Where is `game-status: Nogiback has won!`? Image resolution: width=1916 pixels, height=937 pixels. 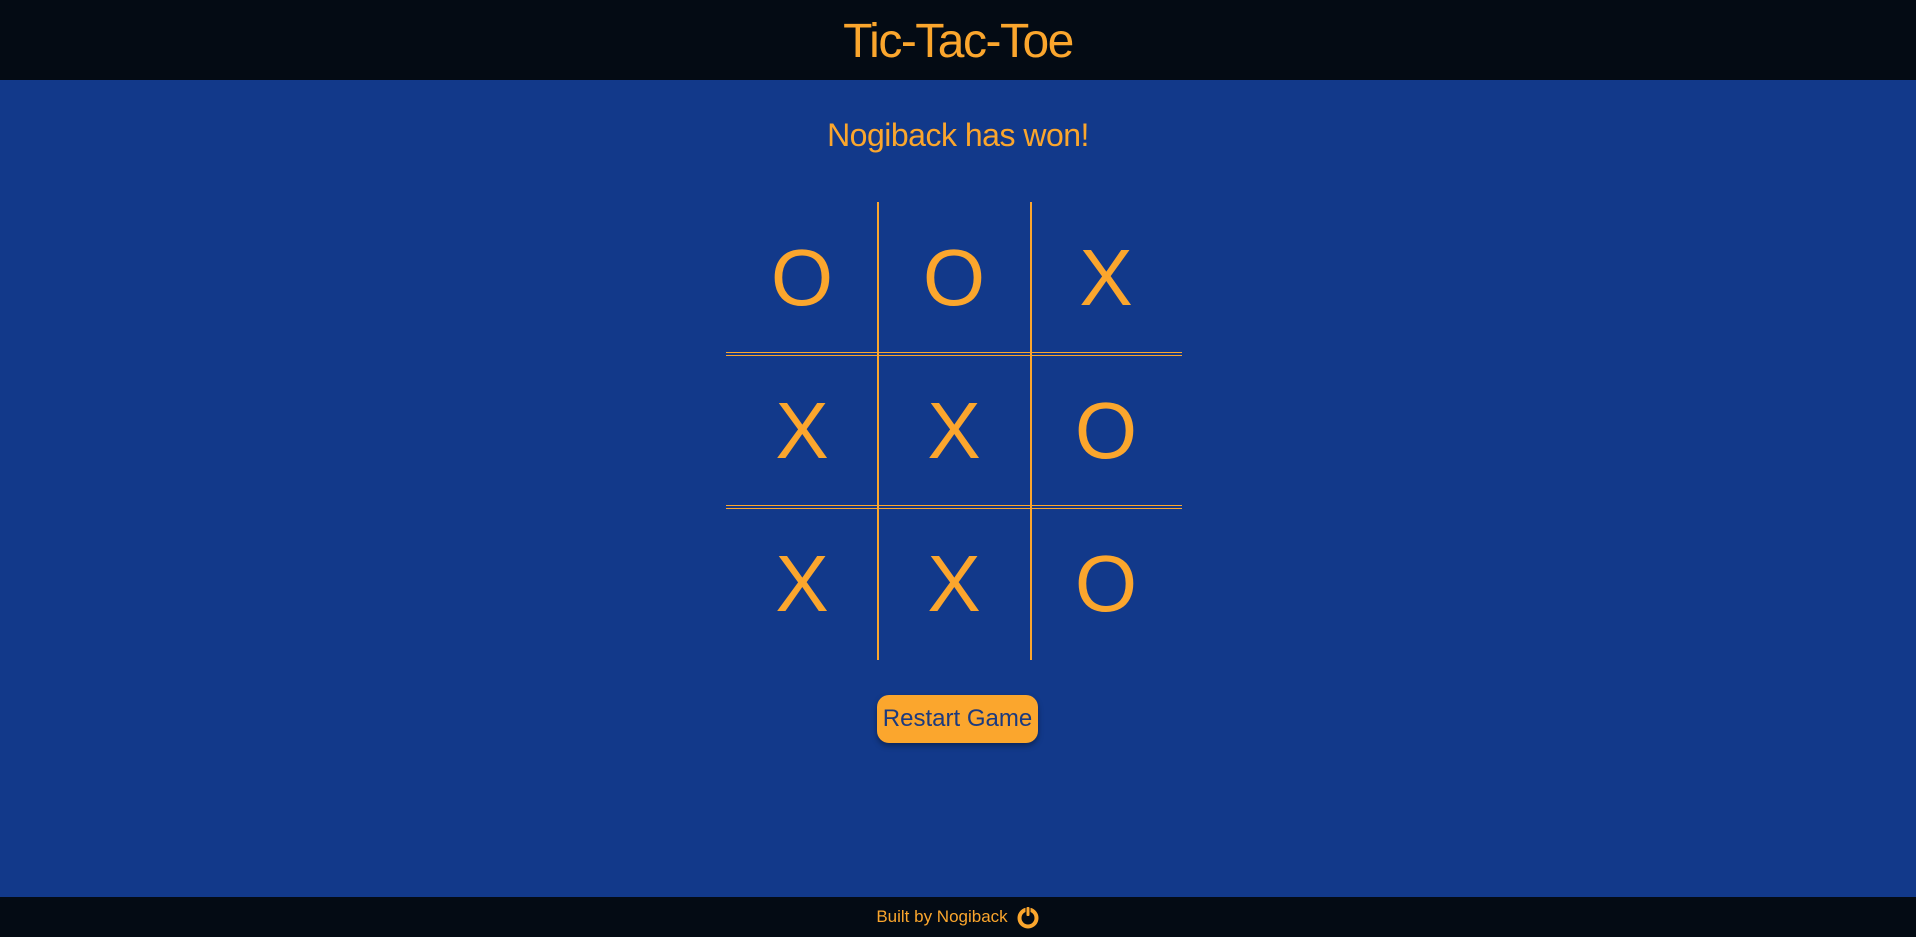 game-status: Nogiback has won! is located at coordinates (958, 135).